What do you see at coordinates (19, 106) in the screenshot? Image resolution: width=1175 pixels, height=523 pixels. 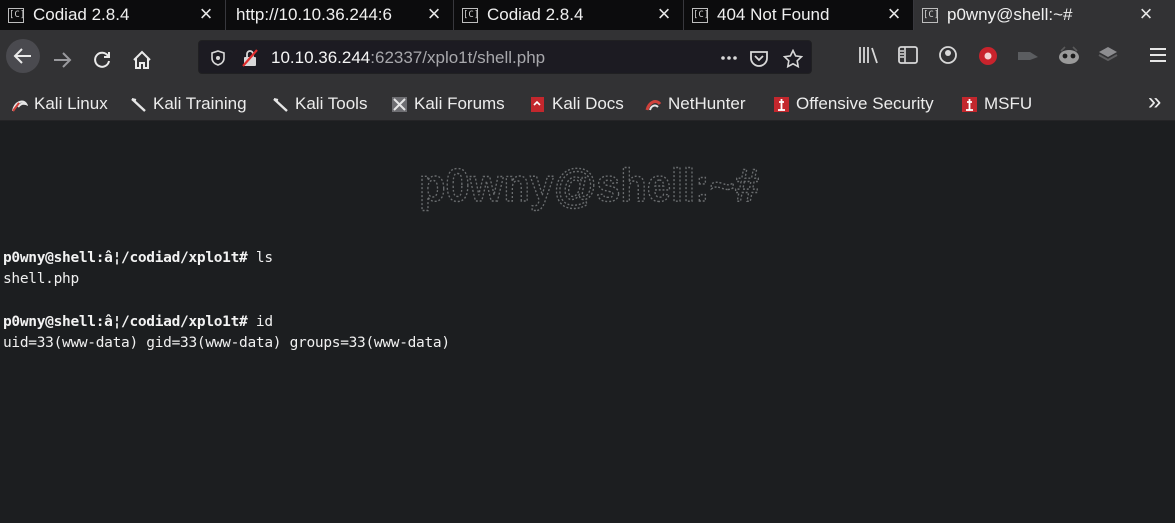 I see `kali-dragon-icon` at bounding box center [19, 106].